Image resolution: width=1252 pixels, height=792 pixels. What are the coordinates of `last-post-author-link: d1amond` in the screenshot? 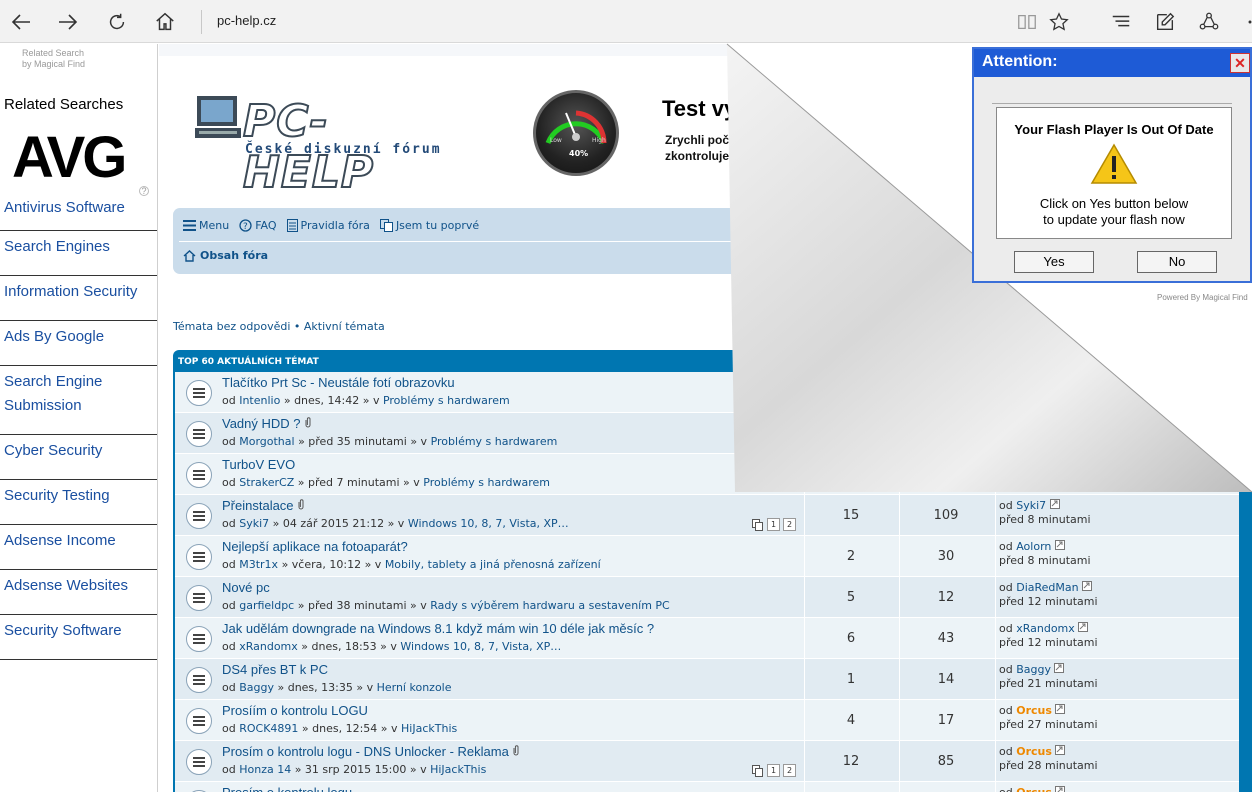 It's located at (1042, 423).